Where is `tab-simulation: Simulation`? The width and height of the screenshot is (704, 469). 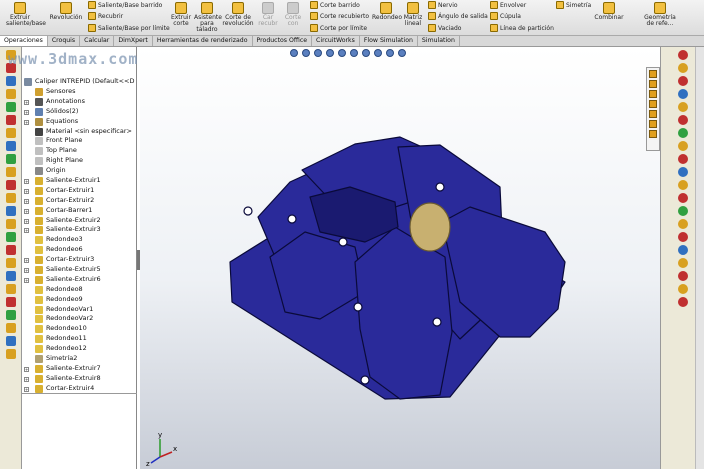 tab-simulation: Simulation is located at coordinates (439, 41).